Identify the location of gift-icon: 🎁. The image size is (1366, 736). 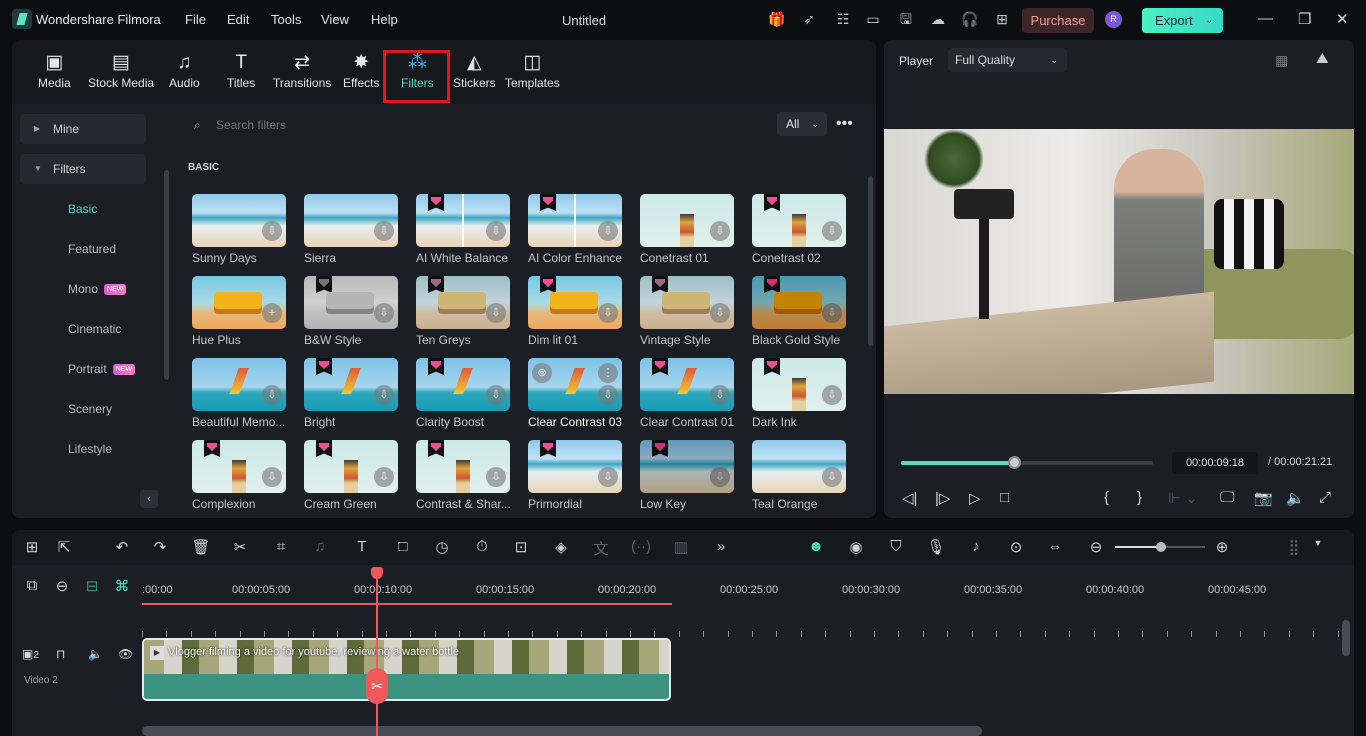
(777, 19).